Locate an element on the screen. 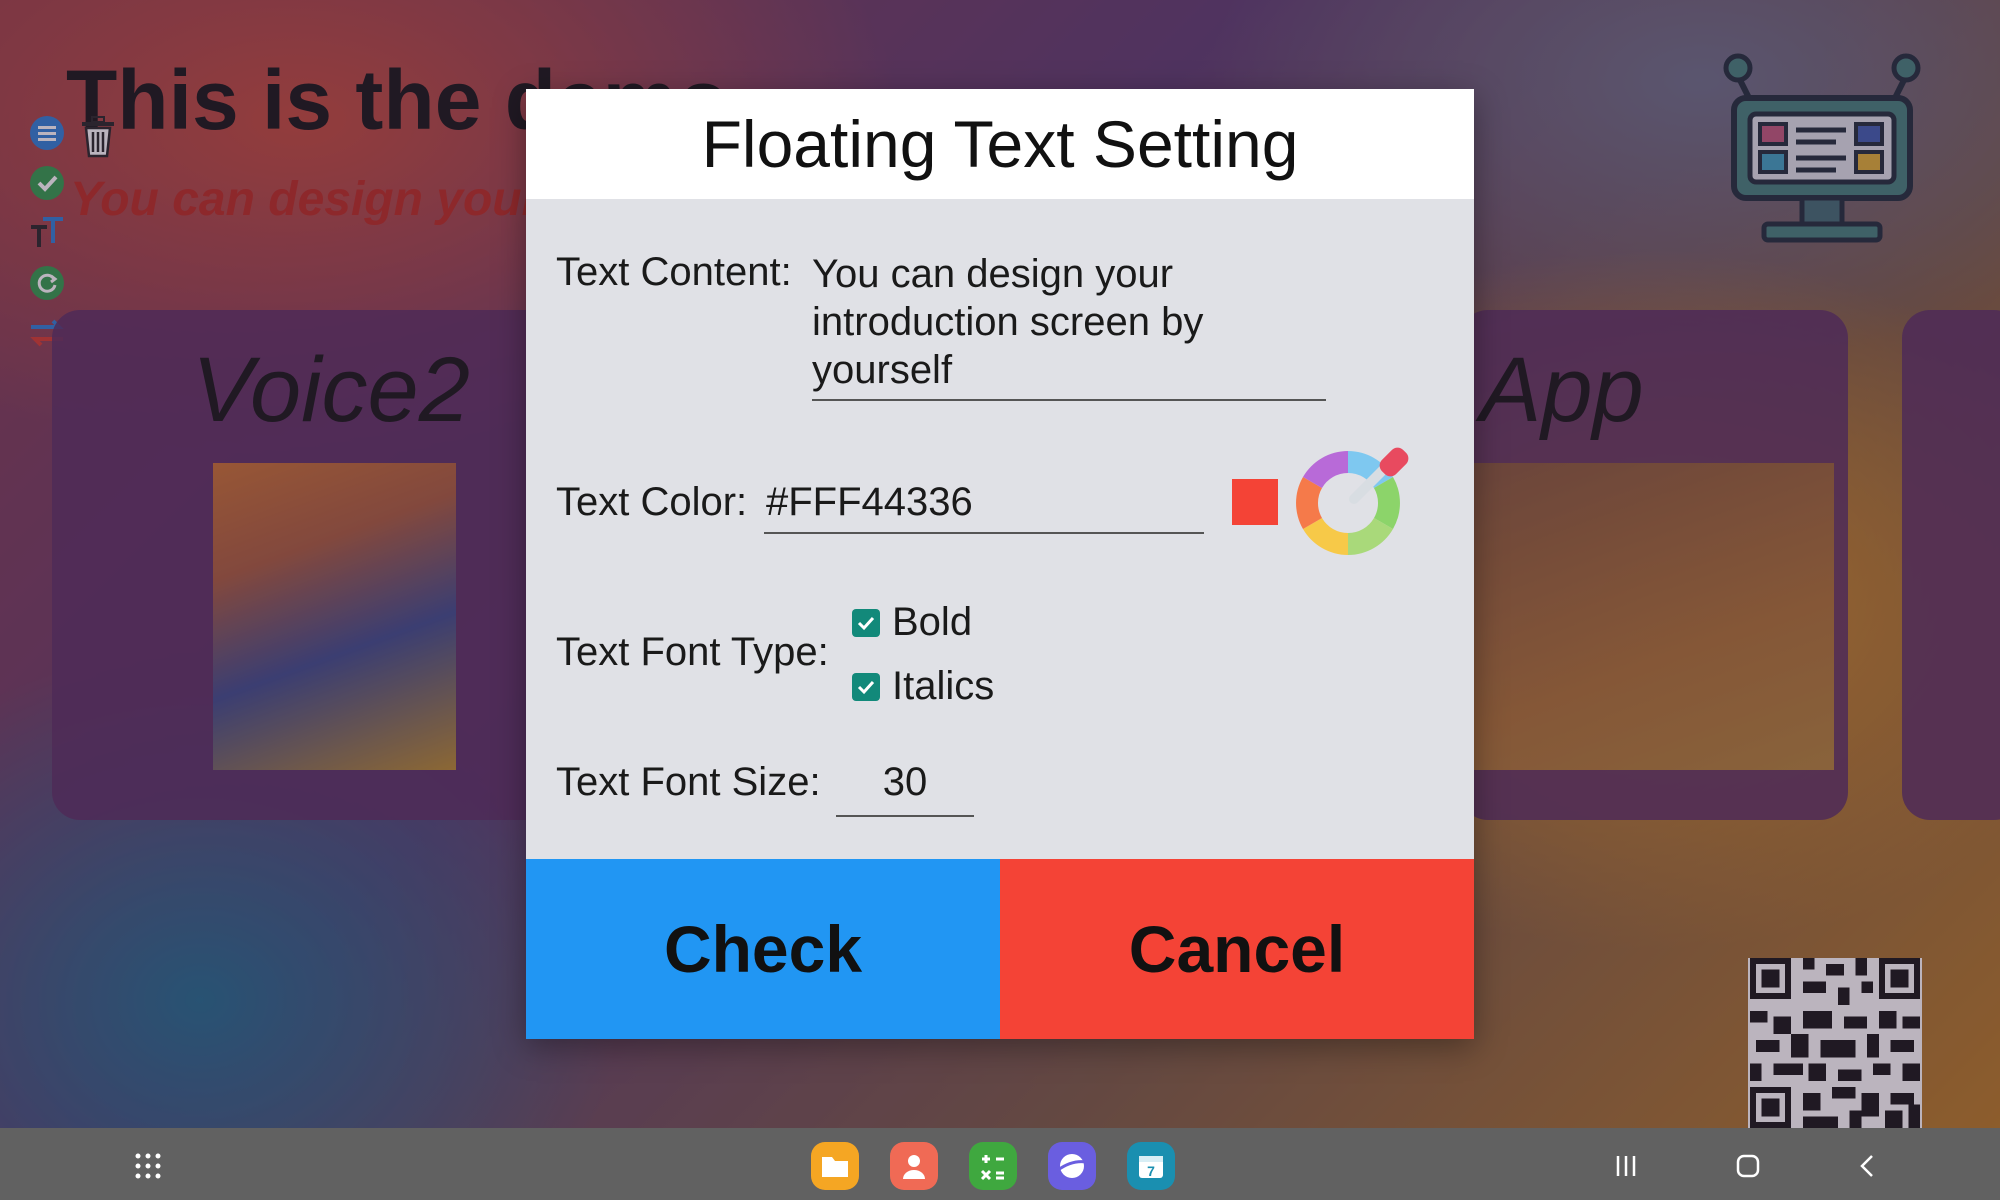 The width and height of the screenshot is (2000, 1200). dialog-title: Floating Text Setting is located at coordinates (1000, 144).